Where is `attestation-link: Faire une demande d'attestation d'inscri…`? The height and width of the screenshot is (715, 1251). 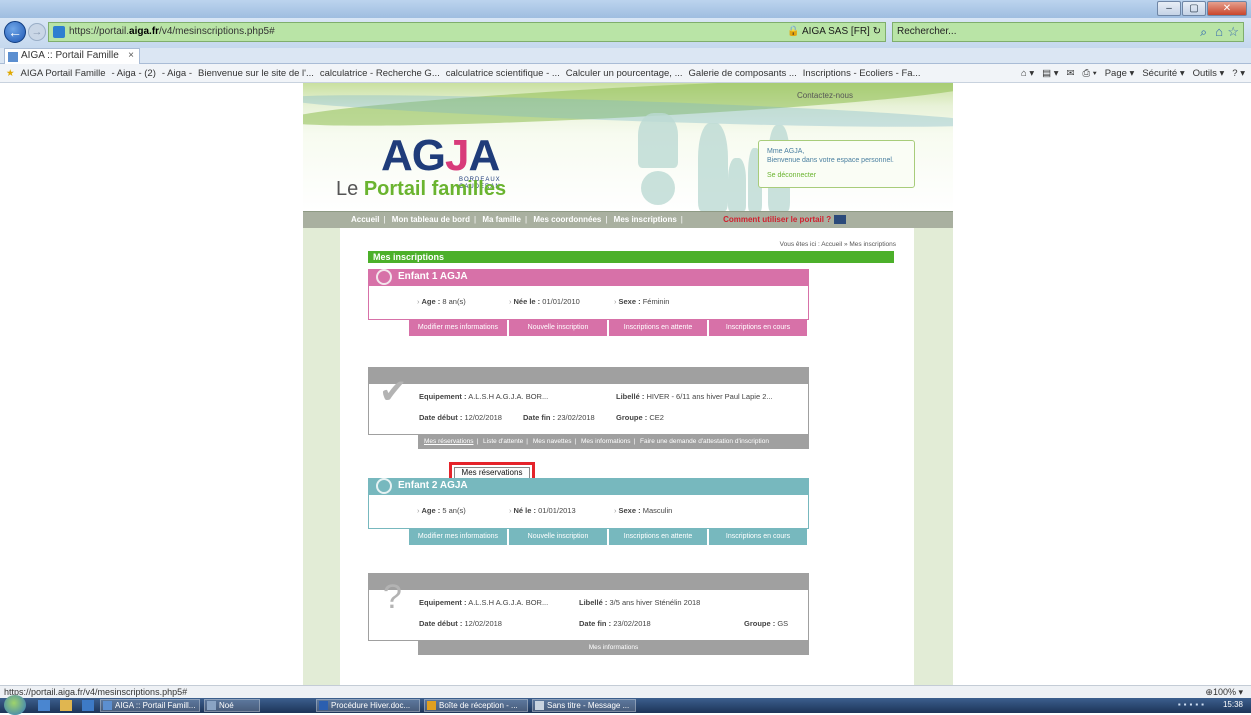 attestation-link: Faire une demande d'attestation d'inscri… is located at coordinates (704, 441).